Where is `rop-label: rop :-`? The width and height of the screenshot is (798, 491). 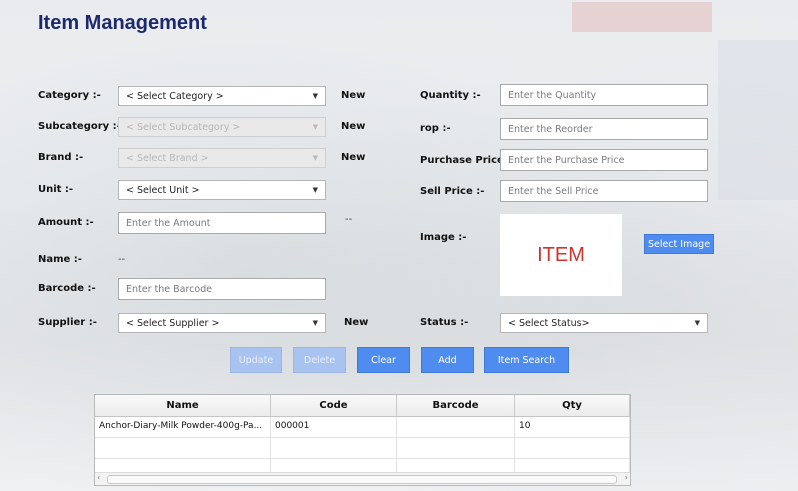 rop-label: rop :- is located at coordinates (435, 128).